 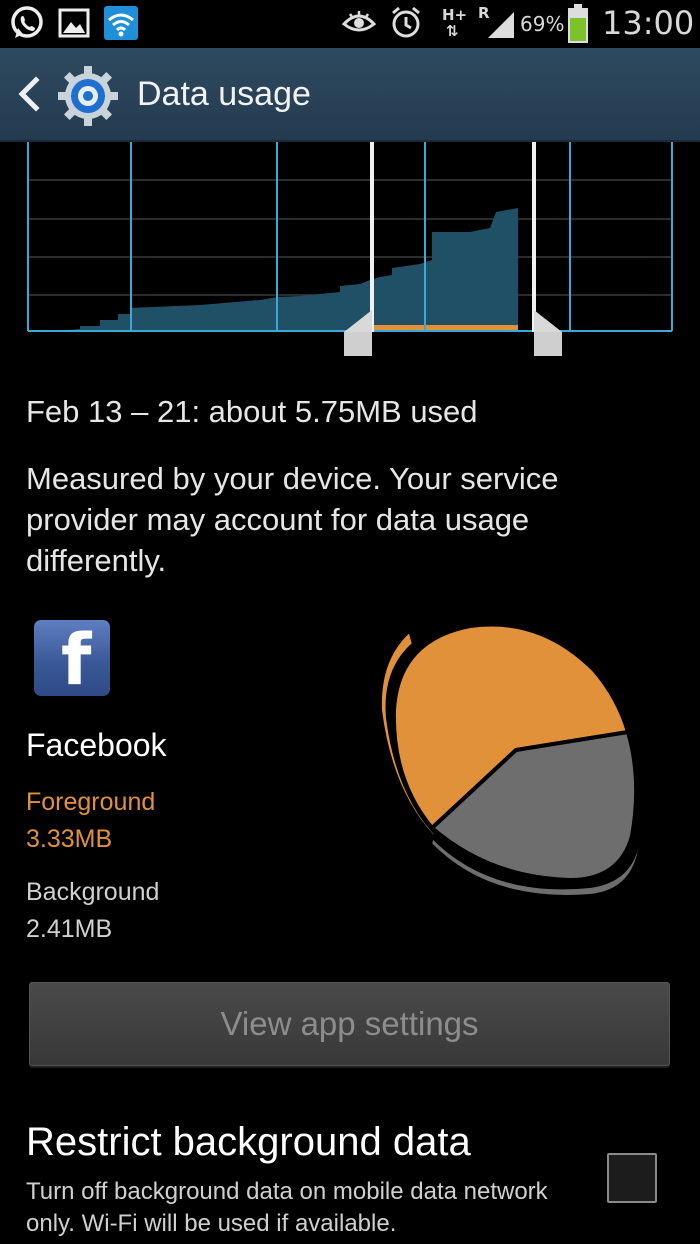 What do you see at coordinates (349, 1024) in the screenshot?
I see `view-app-settings-button: View app settings` at bounding box center [349, 1024].